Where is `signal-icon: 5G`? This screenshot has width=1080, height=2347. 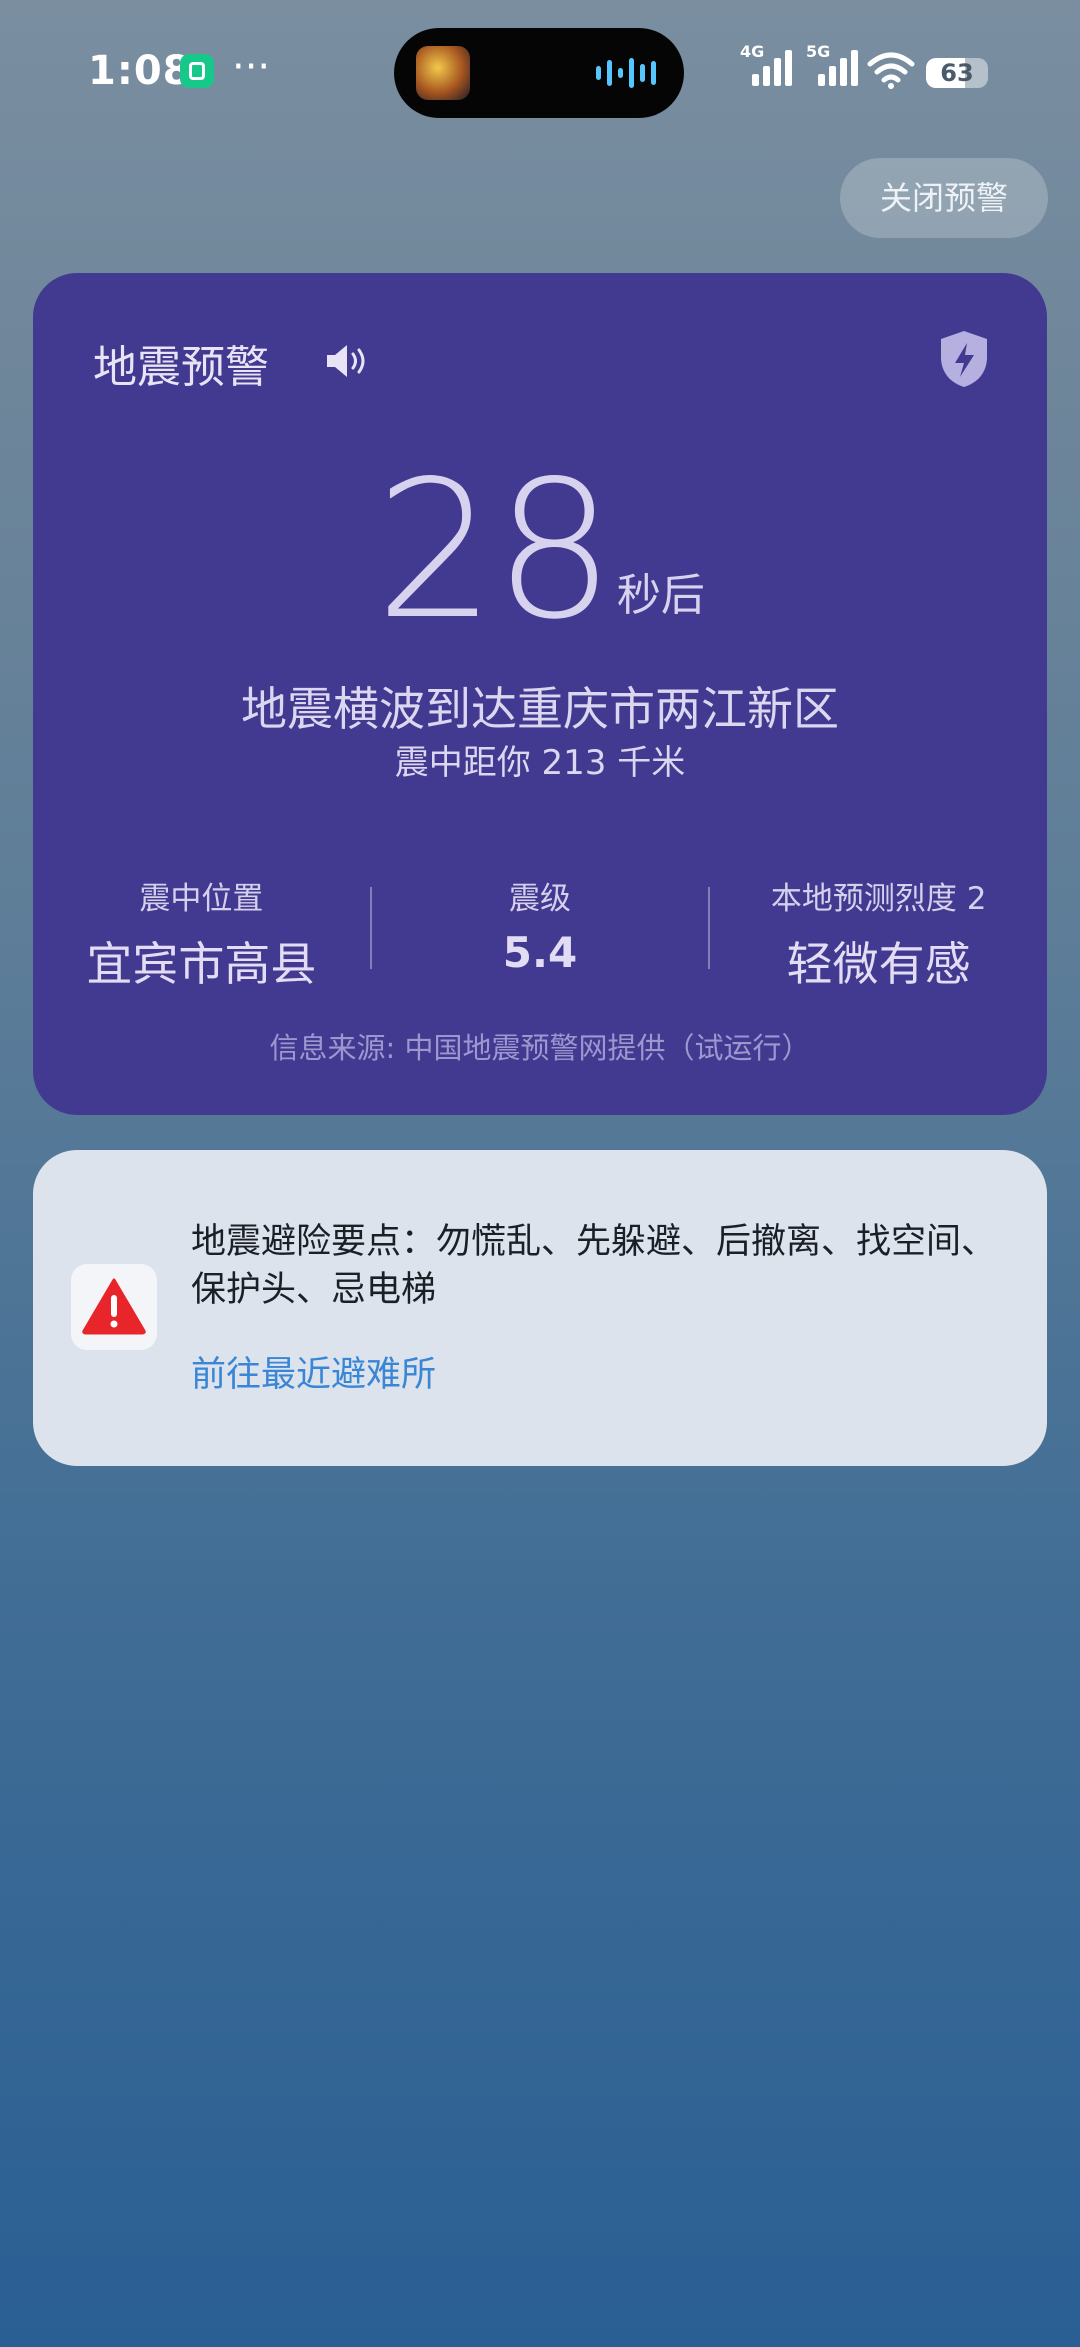
signal-icon: 5G is located at coordinates (832, 64).